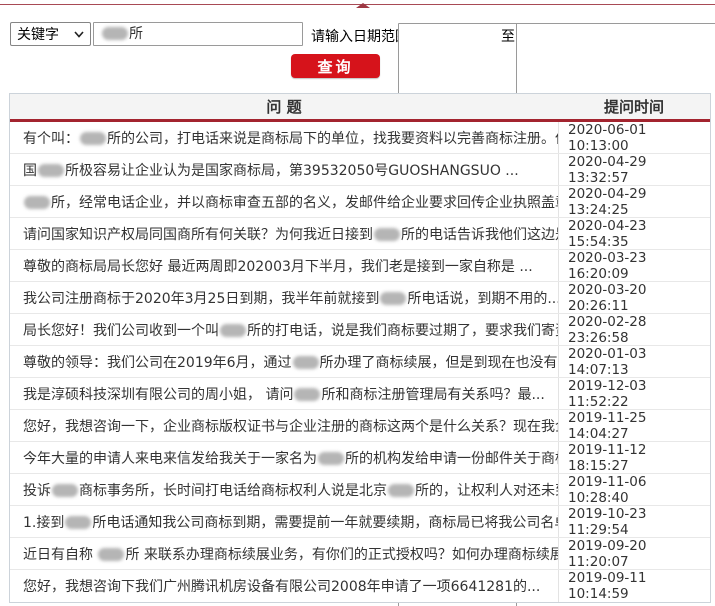 This screenshot has width=715, height=606. Describe the element at coordinates (360, 108) in the screenshot. I see `table-header-row: 问 题 提问时间` at that location.